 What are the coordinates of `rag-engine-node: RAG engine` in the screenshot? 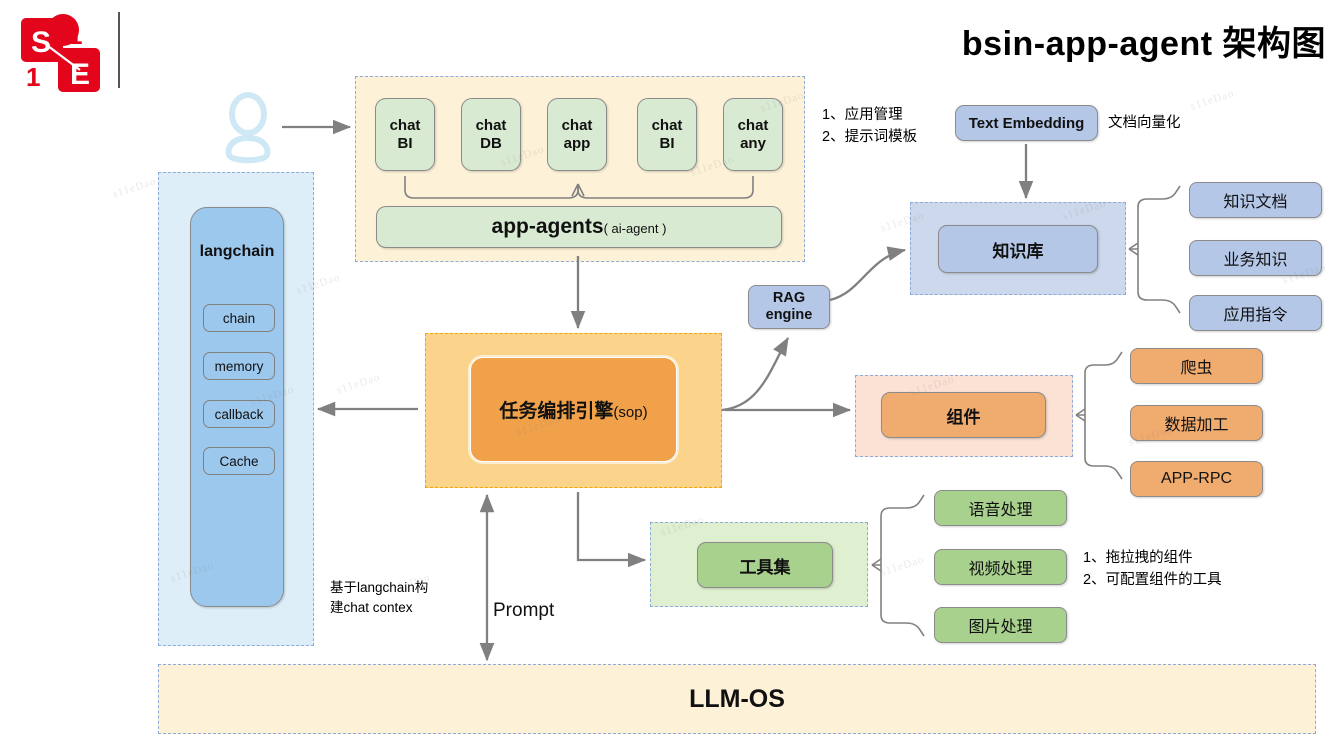 It's located at (789, 307).